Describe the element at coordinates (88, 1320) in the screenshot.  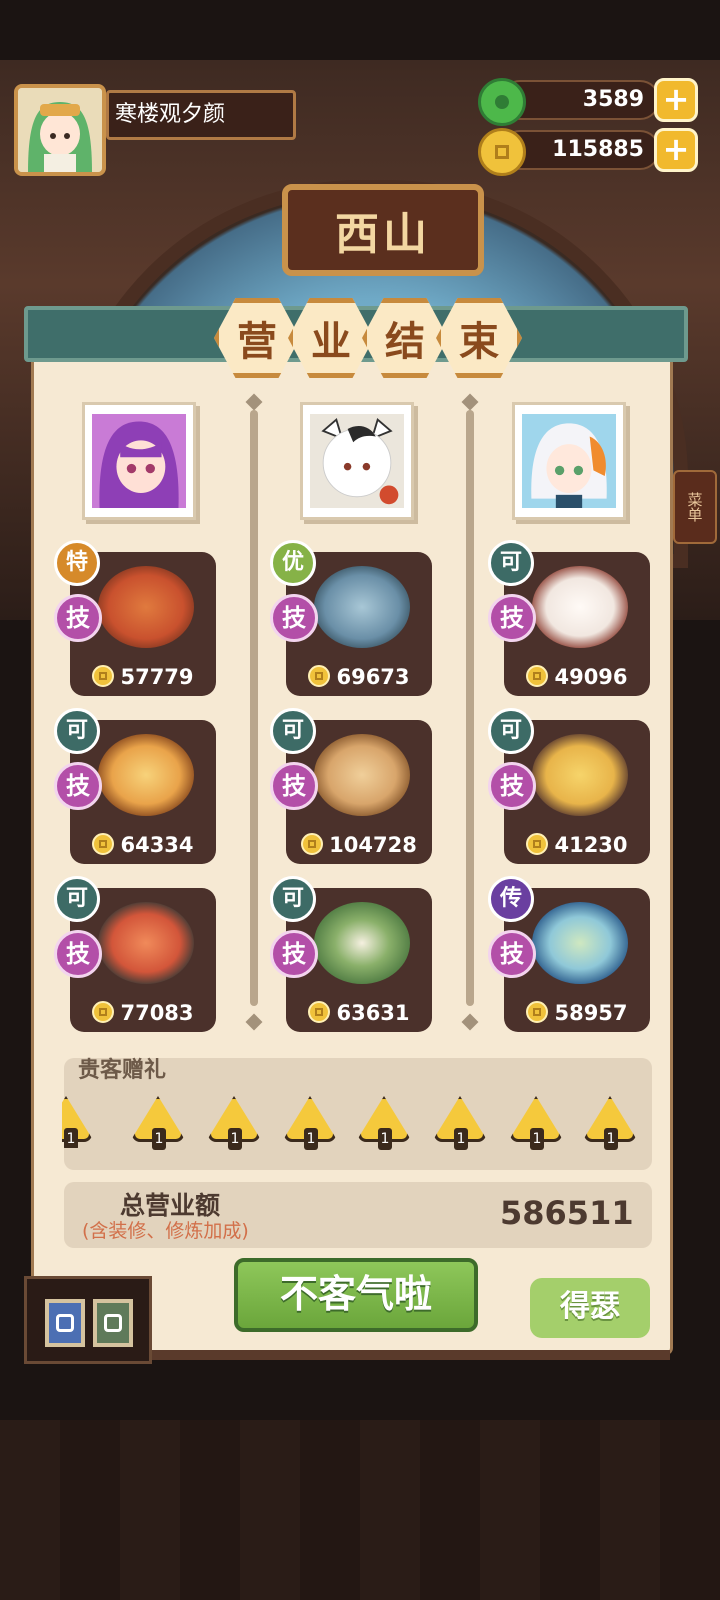
I see `screenshot-tray` at that location.